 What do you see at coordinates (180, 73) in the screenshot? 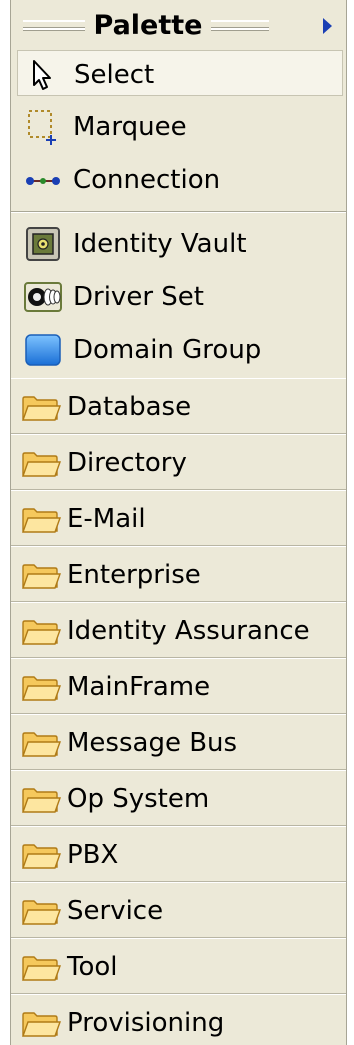
I see `tool-select: Select` at bounding box center [180, 73].